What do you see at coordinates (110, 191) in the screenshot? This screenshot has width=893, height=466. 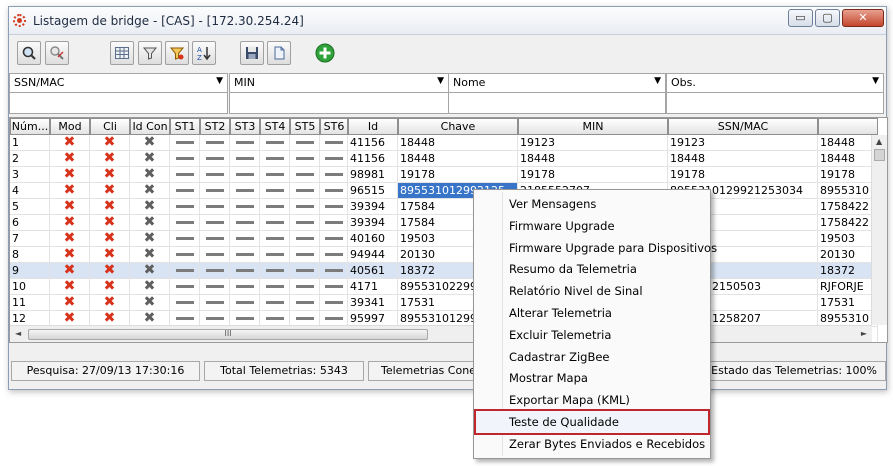 I see `cli-status-icon: ✖` at bounding box center [110, 191].